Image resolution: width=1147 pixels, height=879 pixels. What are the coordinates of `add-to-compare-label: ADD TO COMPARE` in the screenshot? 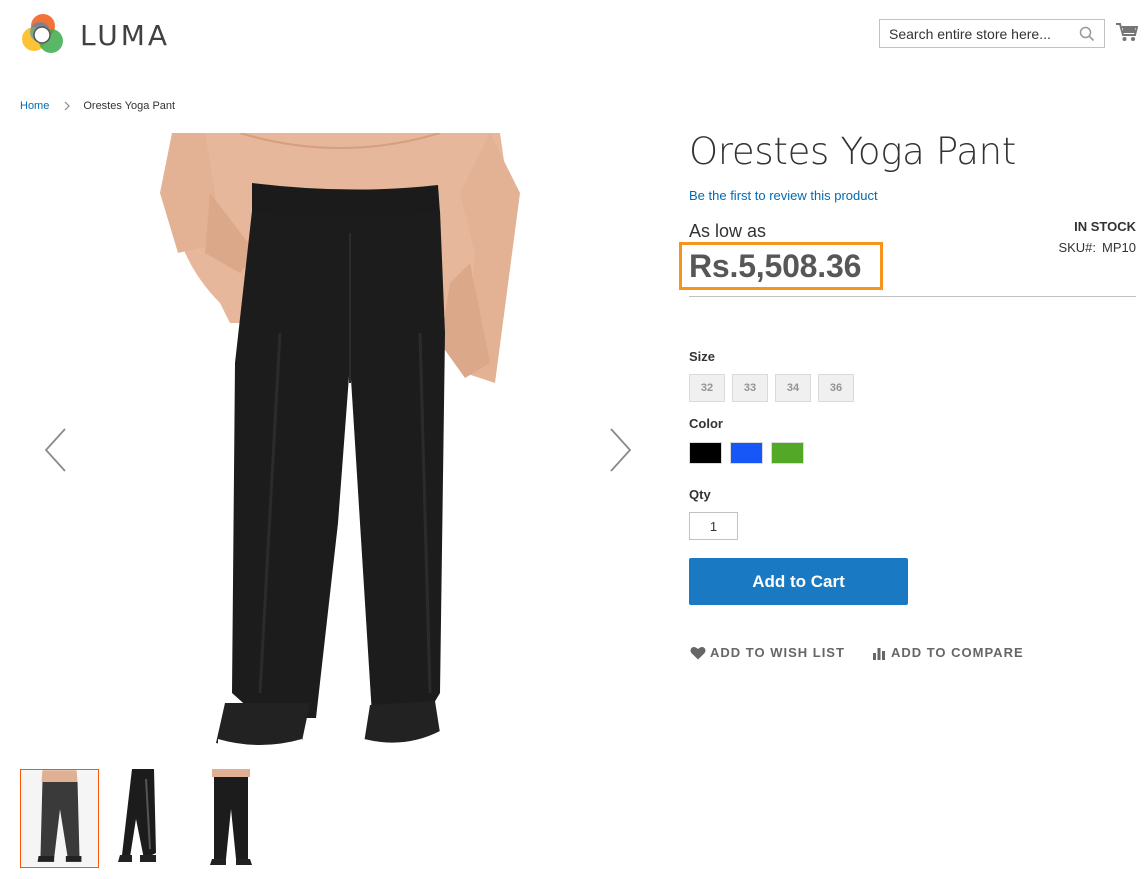 It's located at (957, 652).